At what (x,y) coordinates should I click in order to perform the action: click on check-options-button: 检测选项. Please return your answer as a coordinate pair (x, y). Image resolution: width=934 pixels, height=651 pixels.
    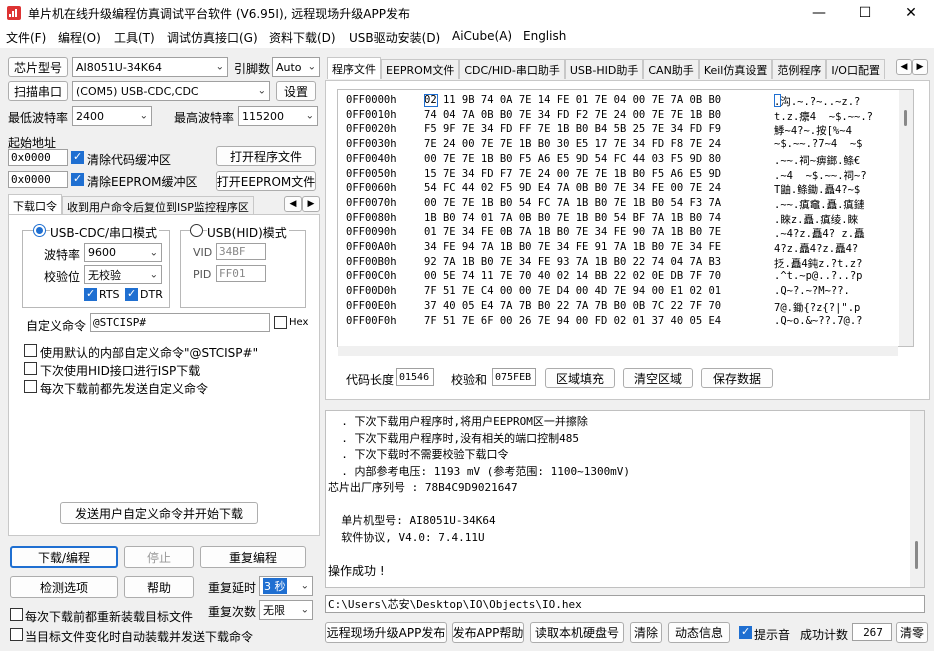
    Looking at the image, I should click on (64, 587).